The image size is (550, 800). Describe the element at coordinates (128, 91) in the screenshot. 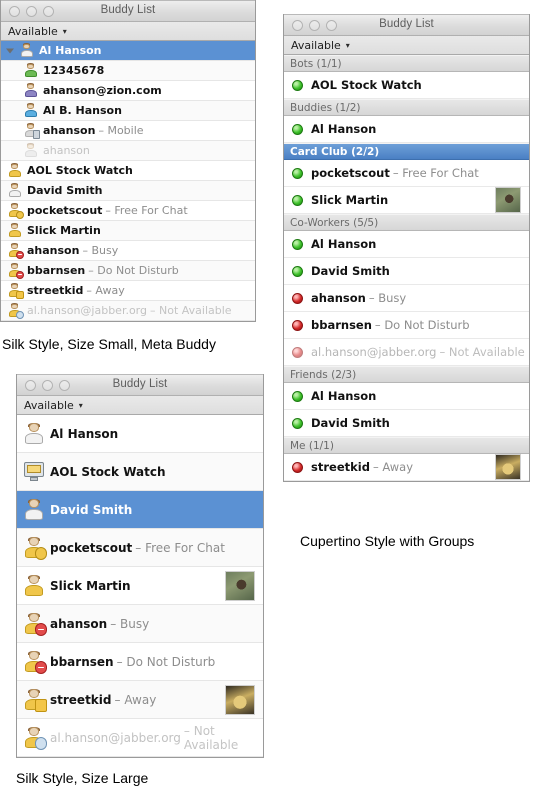

I see `buddy-list-item: ahanson@zion.com` at that location.